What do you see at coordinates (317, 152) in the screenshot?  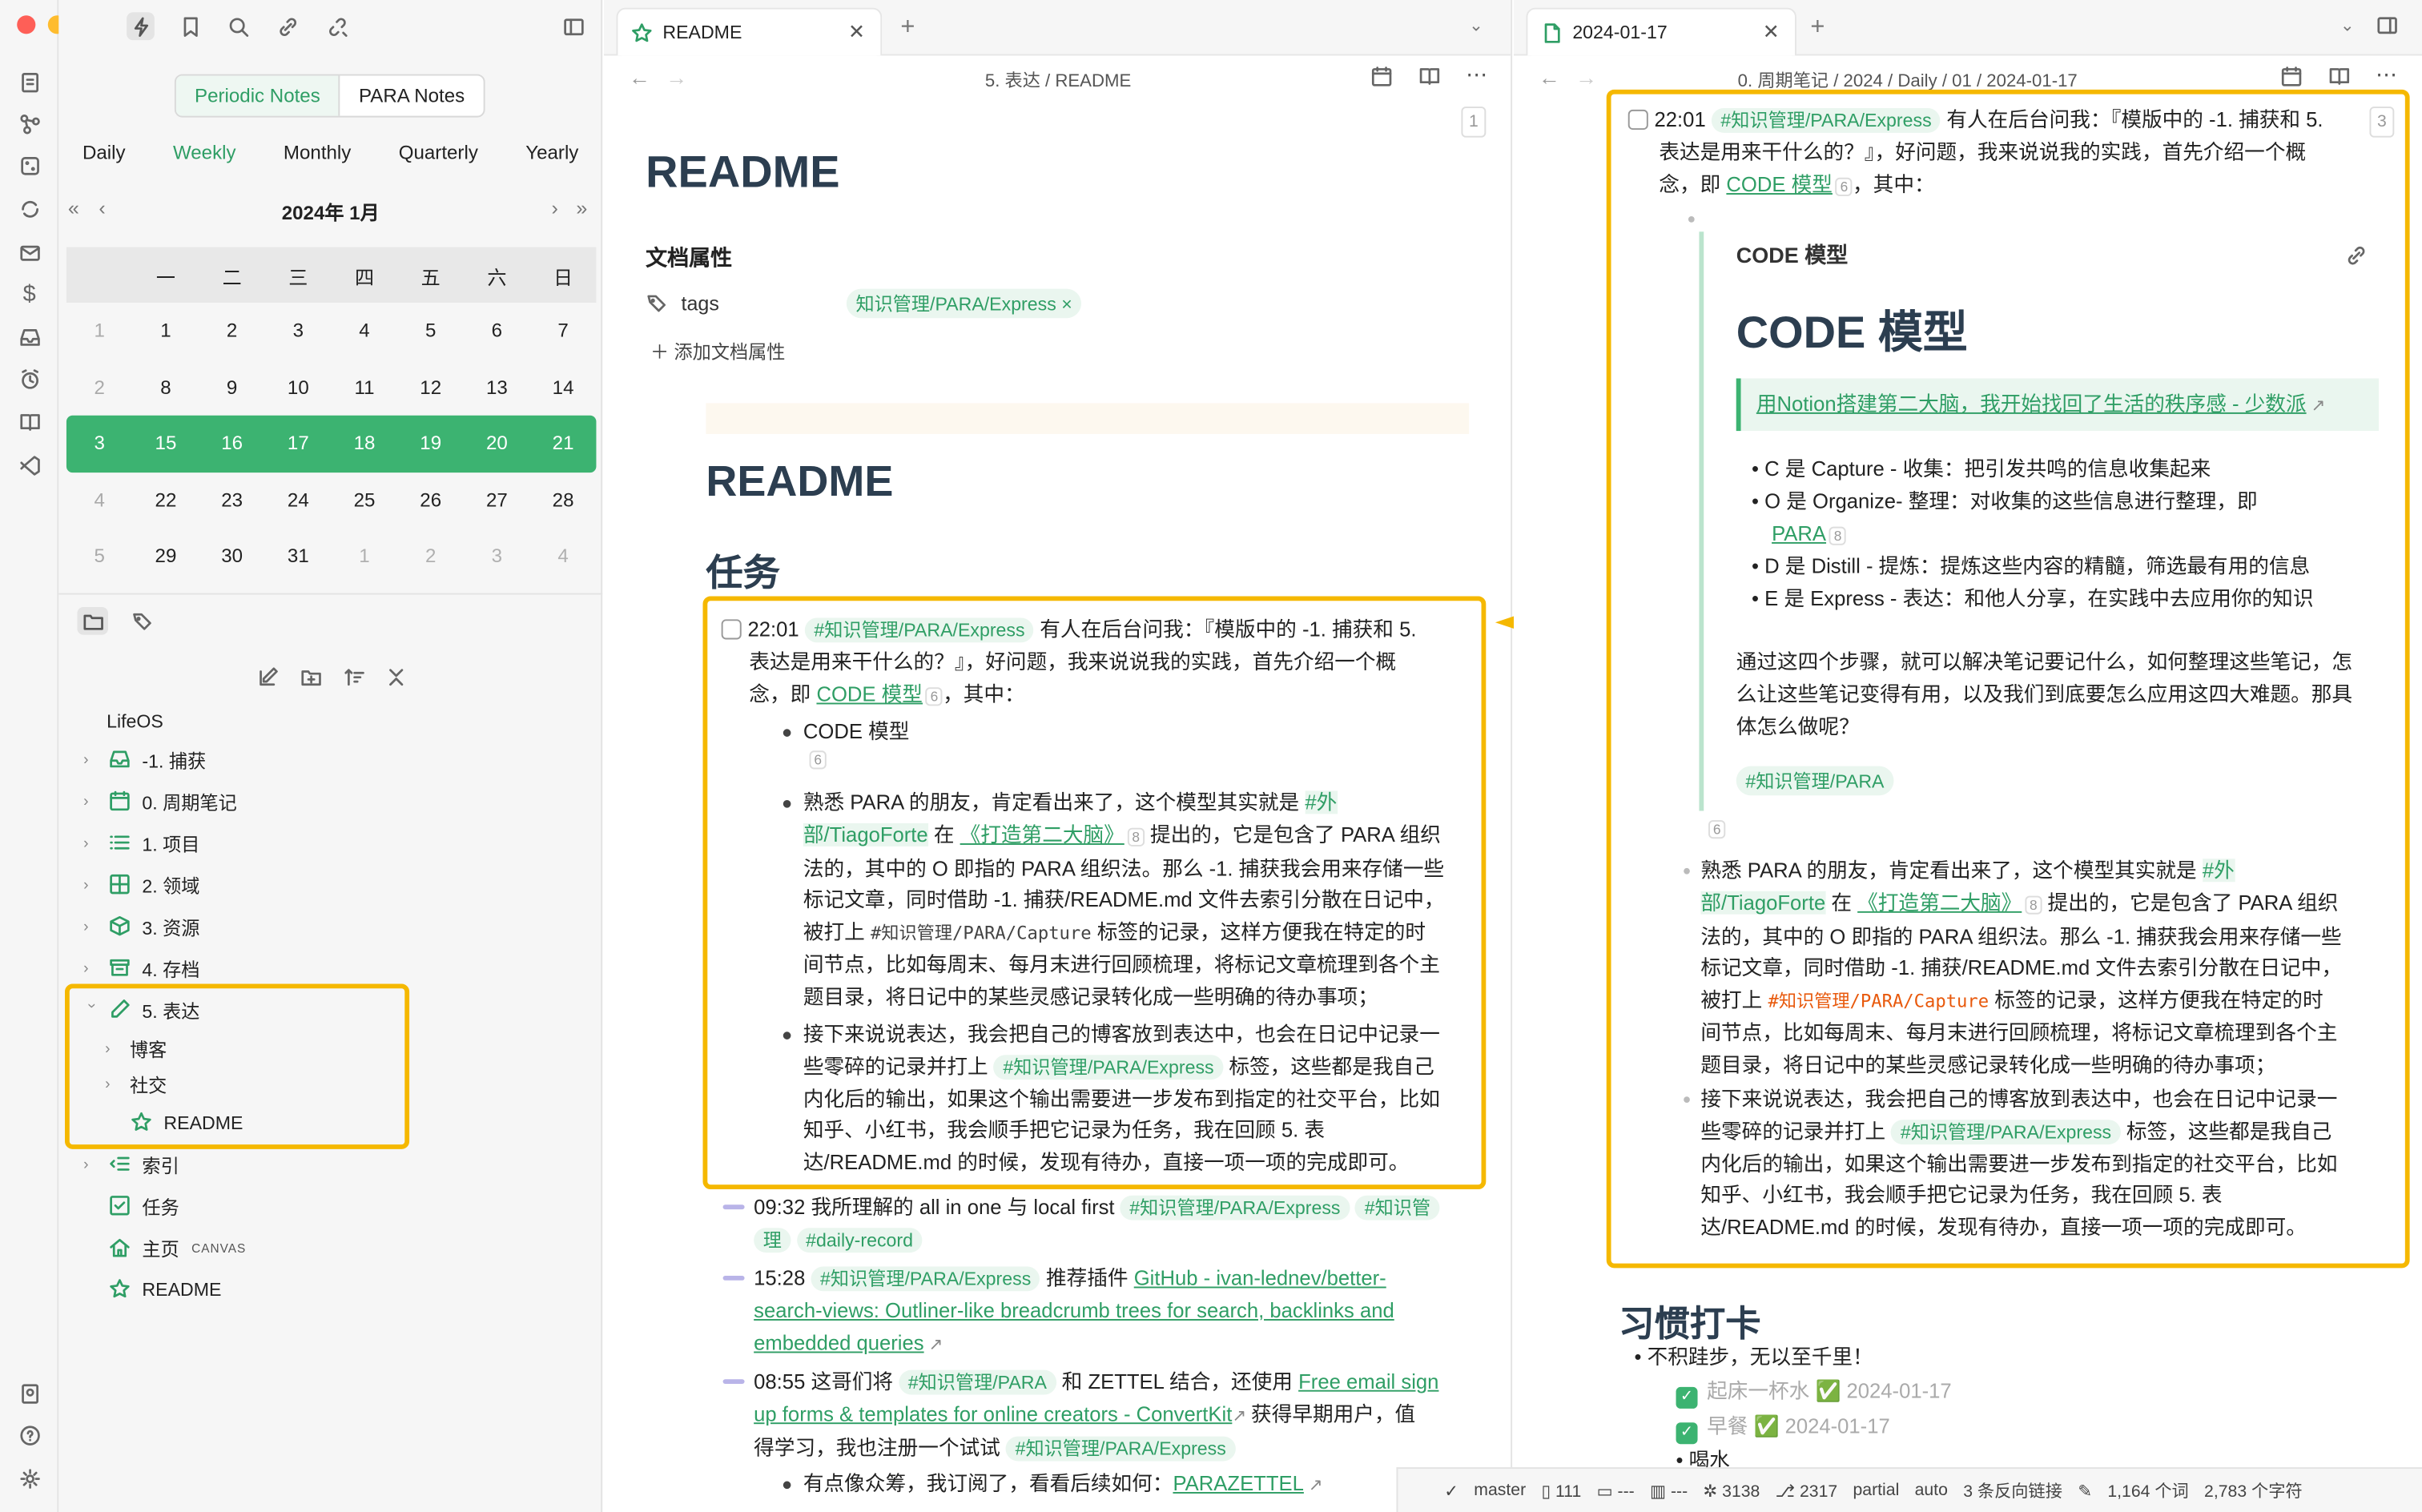 I see `tab-monthly: Monthly` at bounding box center [317, 152].